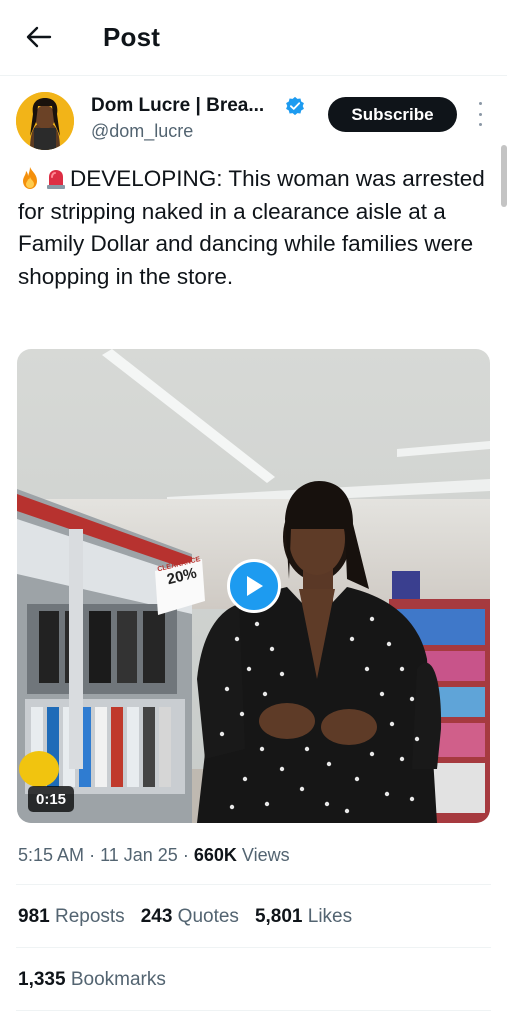  I want to click on back-button, so click(39, 37).